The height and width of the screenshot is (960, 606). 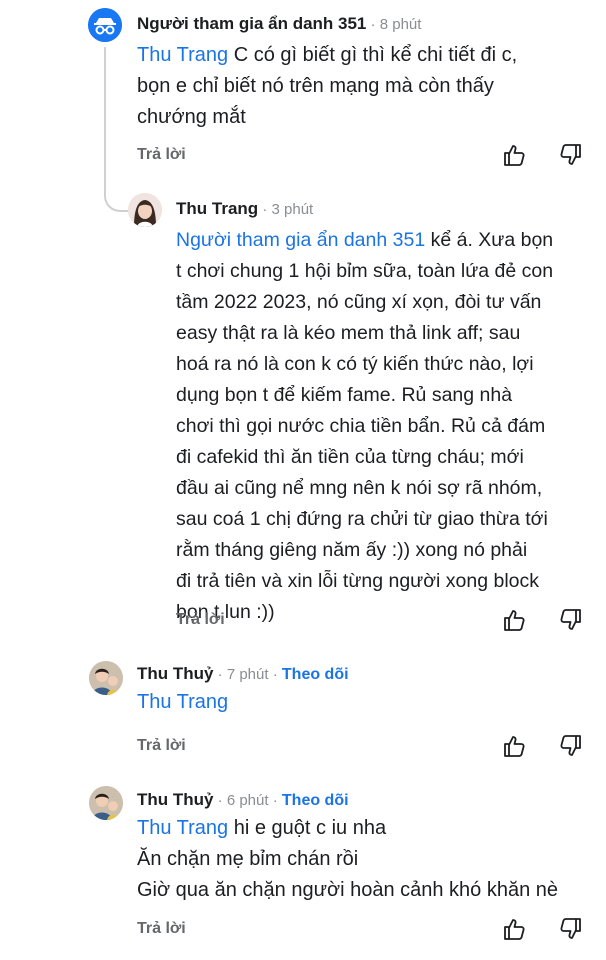 I want to click on comment-header: Người tham gia ẩn danh 351 · 8 phút, so click(x=279, y=23).